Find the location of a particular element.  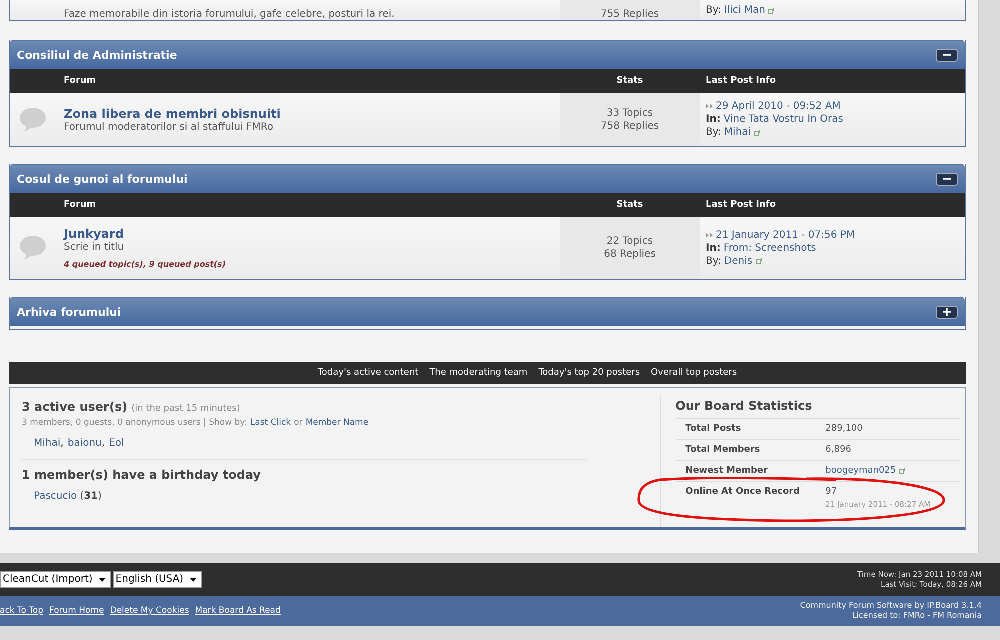

board-stats-heading: Our Board Statistics is located at coordinates (745, 406).